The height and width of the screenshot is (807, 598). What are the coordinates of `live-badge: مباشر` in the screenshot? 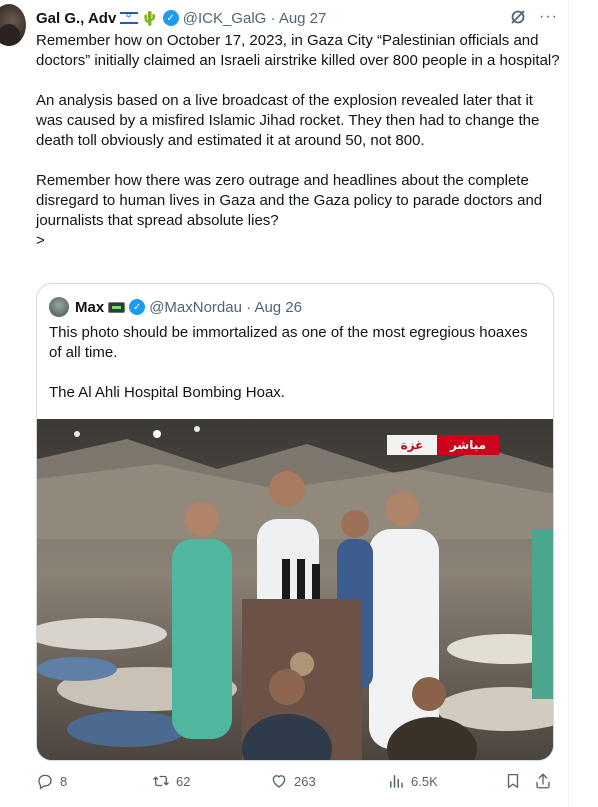 It's located at (468, 445).